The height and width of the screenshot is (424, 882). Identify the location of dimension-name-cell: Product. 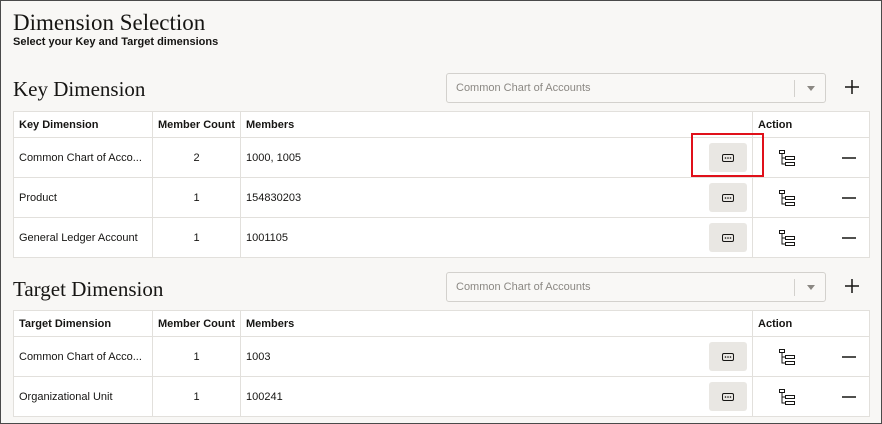
(83, 197).